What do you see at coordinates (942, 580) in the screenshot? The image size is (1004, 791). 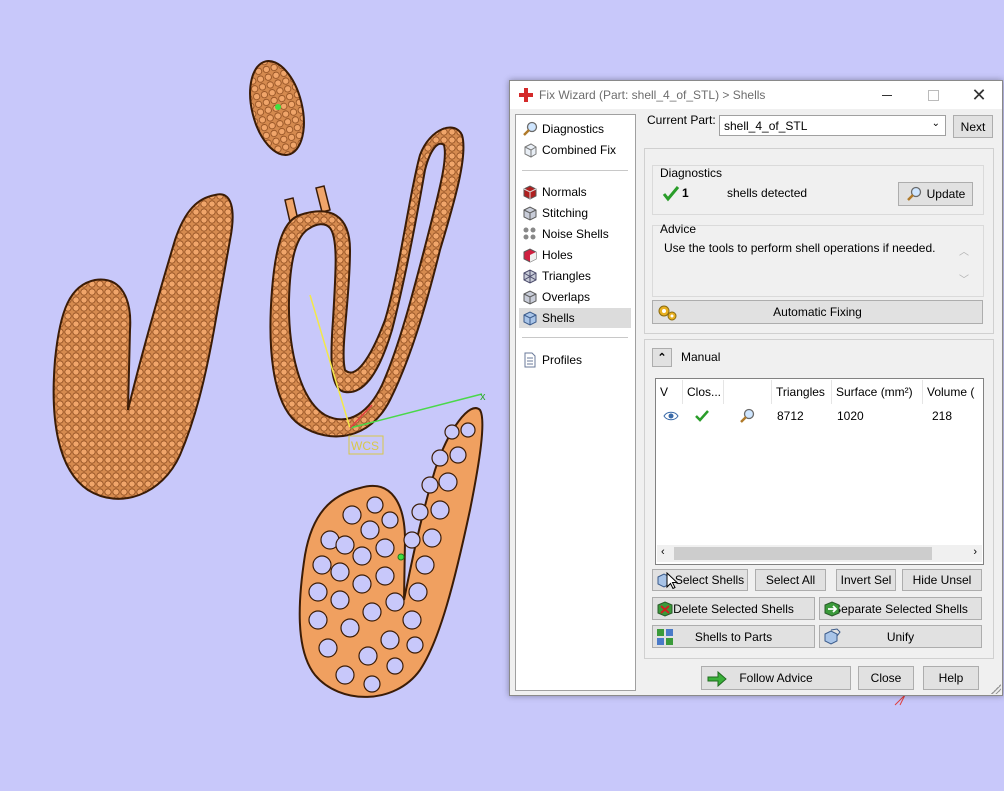 I see `hide-unsel-button: Hide Unsel` at bounding box center [942, 580].